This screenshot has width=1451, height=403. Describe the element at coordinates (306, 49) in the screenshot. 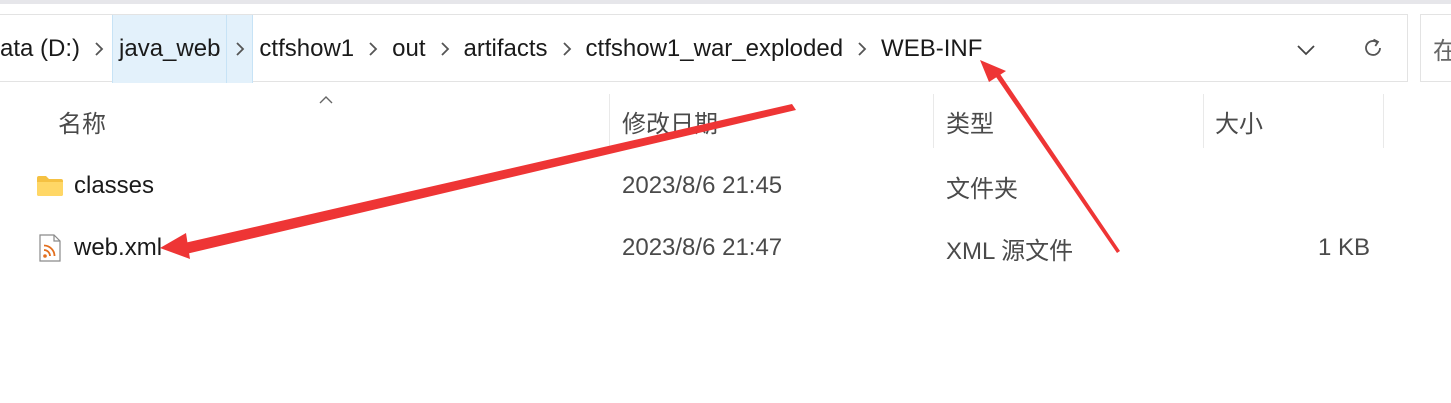

I see `breadcrumb-ctfshow1: ctfshow1` at that location.